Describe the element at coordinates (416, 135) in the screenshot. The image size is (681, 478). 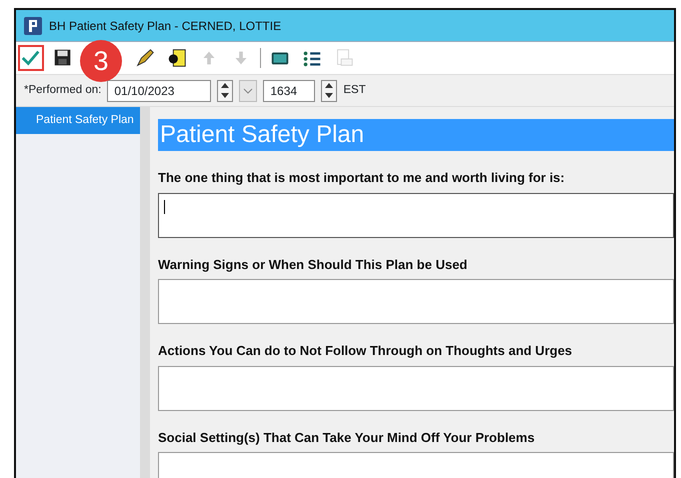
I see `form-heading: Patient Safety Plan` at that location.